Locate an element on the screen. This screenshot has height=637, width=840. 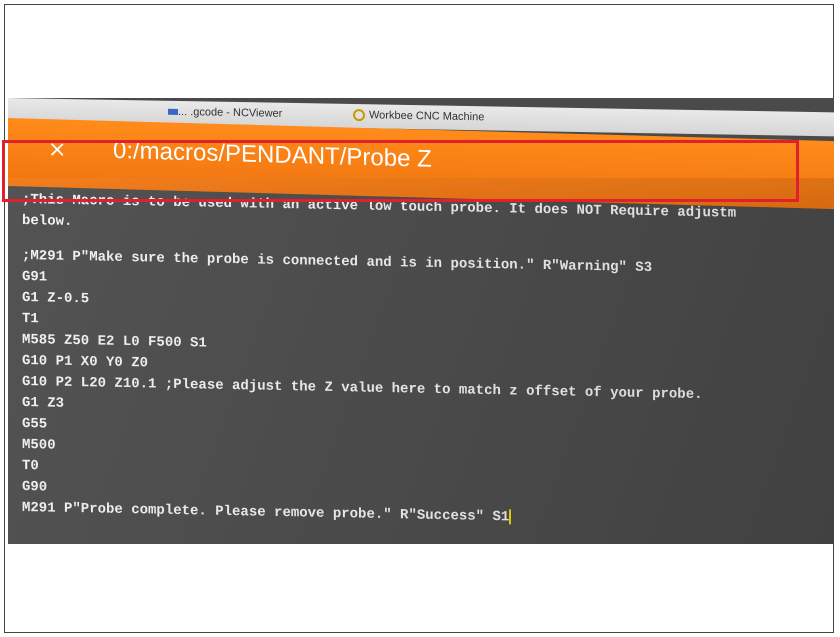
highlight-annotation-box is located at coordinates (400, 171).